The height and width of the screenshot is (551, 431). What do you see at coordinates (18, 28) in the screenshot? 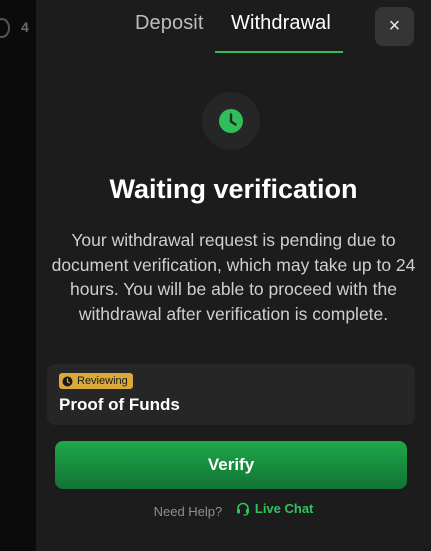
I see `backdrop-fragment: 4` at bounding box center [18, 28].